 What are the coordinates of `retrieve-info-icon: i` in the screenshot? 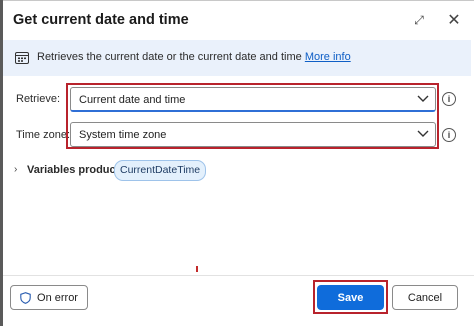 It's located at (449, 99).